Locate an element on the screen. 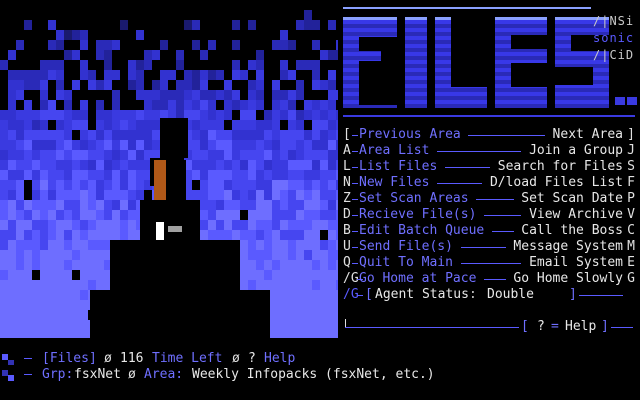 The height and width of the screenshot is (400, 640). group-label: Grp: is located at coordinates (58, 374).